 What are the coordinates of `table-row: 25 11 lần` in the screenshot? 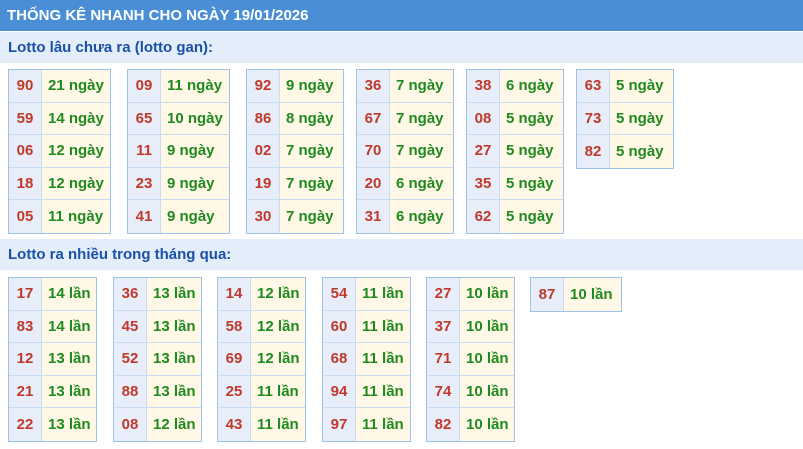 It's located at (261, 392).